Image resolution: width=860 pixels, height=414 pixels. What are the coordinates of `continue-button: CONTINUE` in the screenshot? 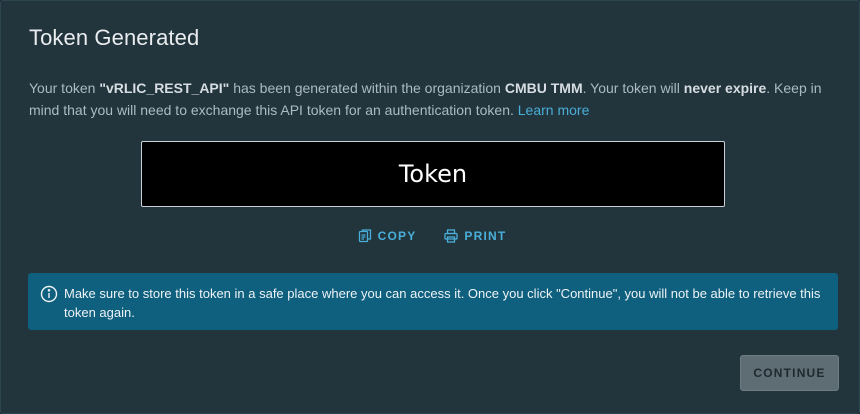 It's located at (789, 373).